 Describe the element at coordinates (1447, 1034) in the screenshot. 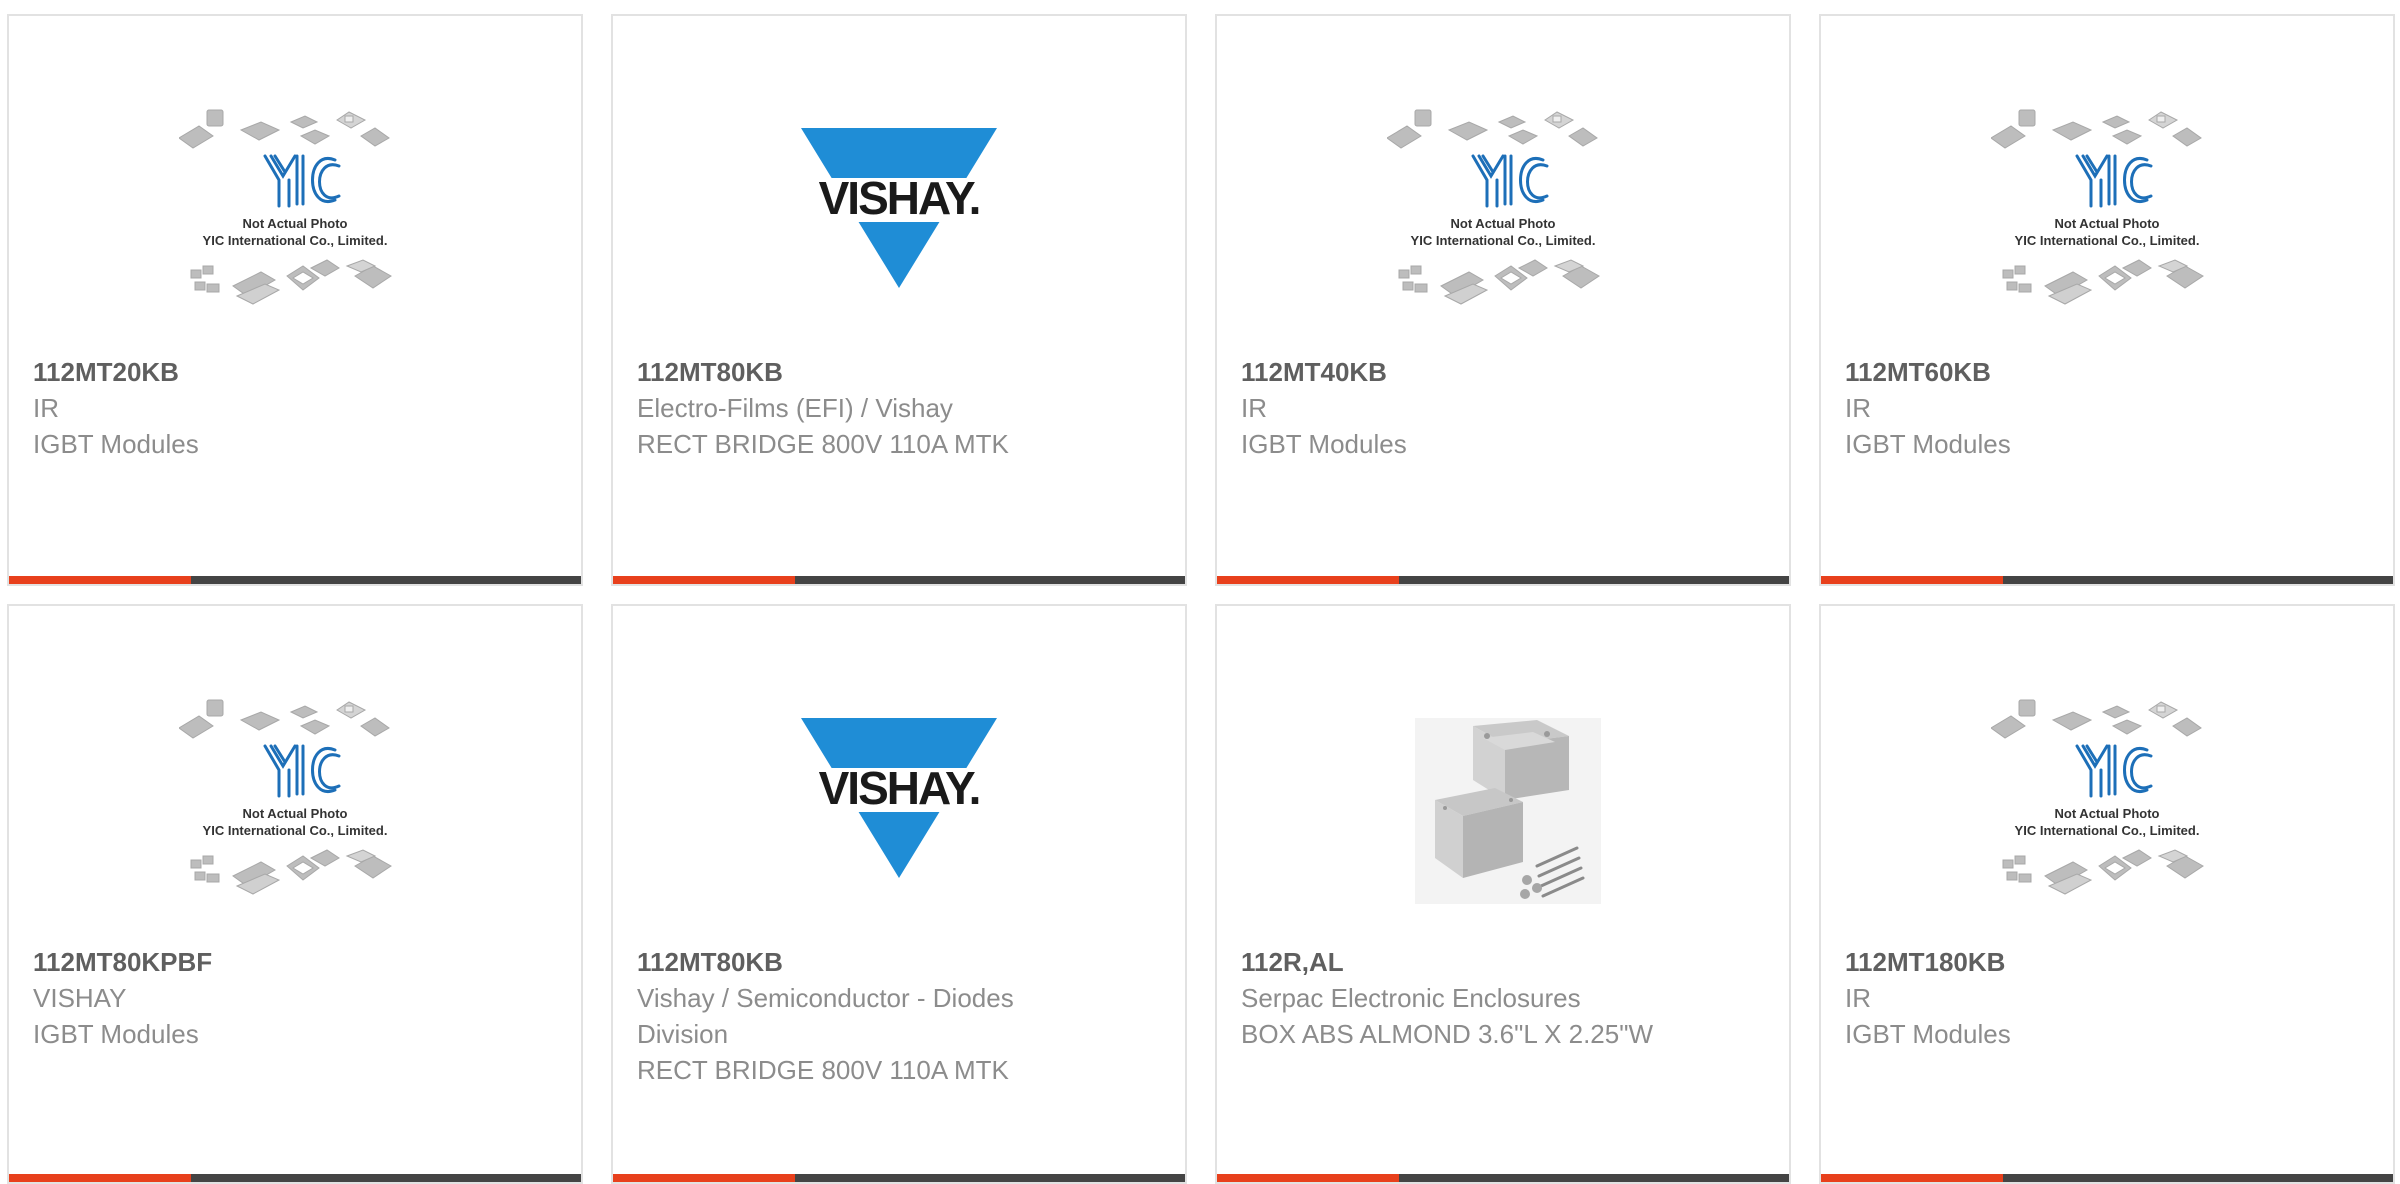

I see `product-description: BOX ABS ALMOND 3.6"L X 2.25"W` at that location.